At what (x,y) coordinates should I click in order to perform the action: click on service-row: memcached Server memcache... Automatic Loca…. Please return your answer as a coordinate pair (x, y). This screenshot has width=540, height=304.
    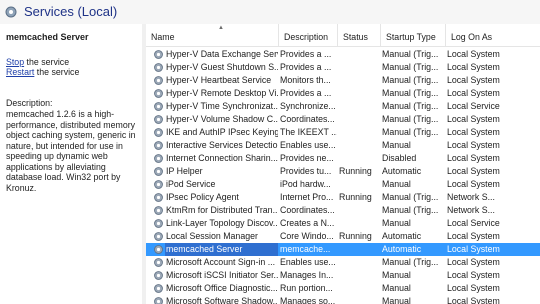
    Looking at the image, I should click on (343, 249).